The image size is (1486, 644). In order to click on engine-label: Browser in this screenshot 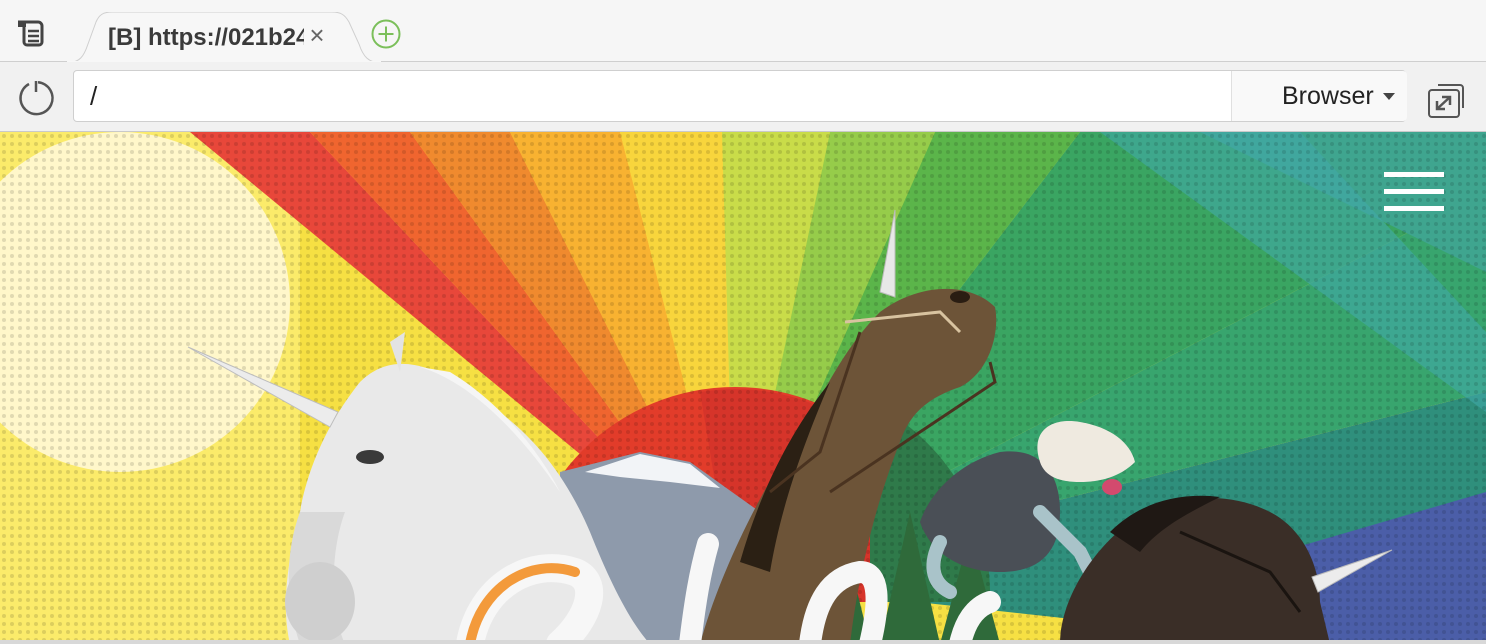, I will do `click(1328, 96)`.